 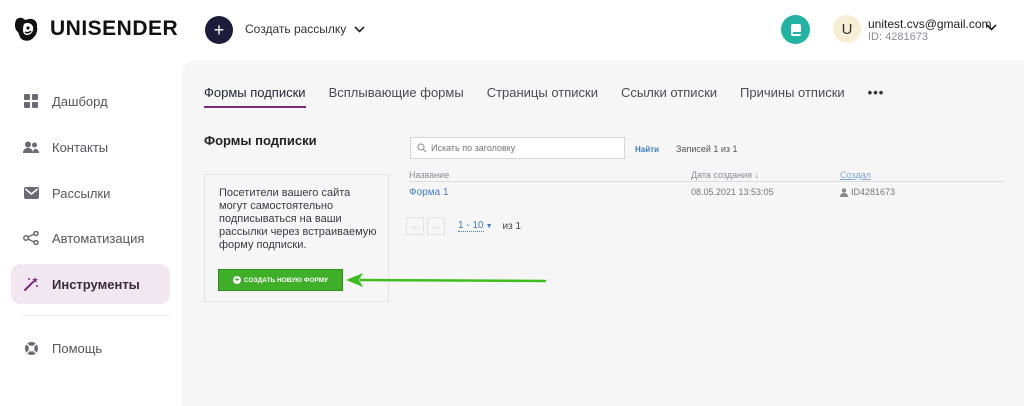 I want to click on logo: UNISENDER, so click(x=95, y=29).